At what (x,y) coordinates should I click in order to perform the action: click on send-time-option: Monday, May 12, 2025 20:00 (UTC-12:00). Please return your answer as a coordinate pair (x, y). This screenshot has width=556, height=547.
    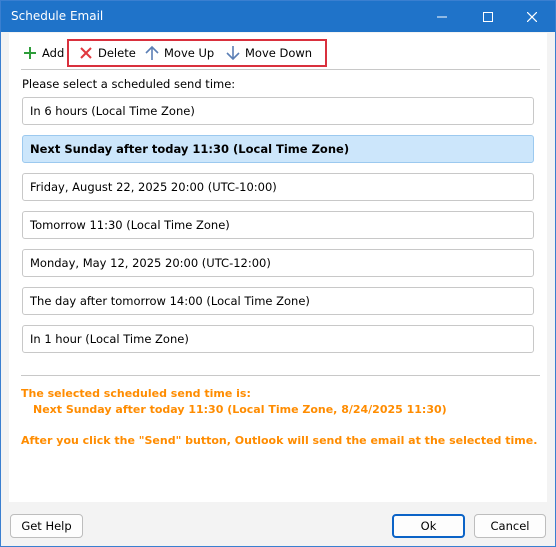
    Looking at the image, I should click on (278, 263).